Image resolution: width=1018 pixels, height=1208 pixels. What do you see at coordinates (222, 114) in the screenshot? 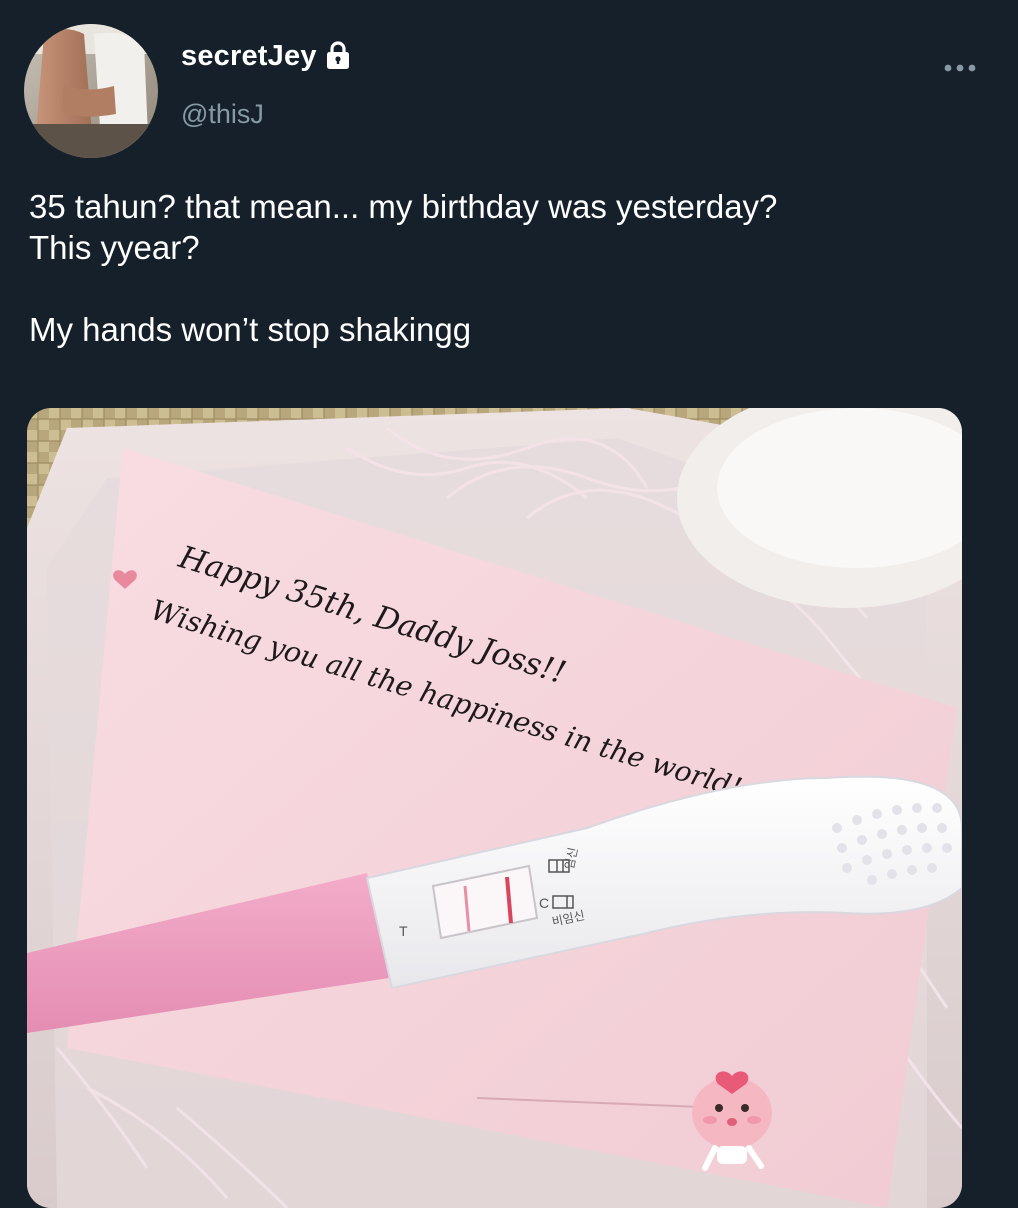
I see `author-handle: @thisJ` at bounding box center [222, 114].